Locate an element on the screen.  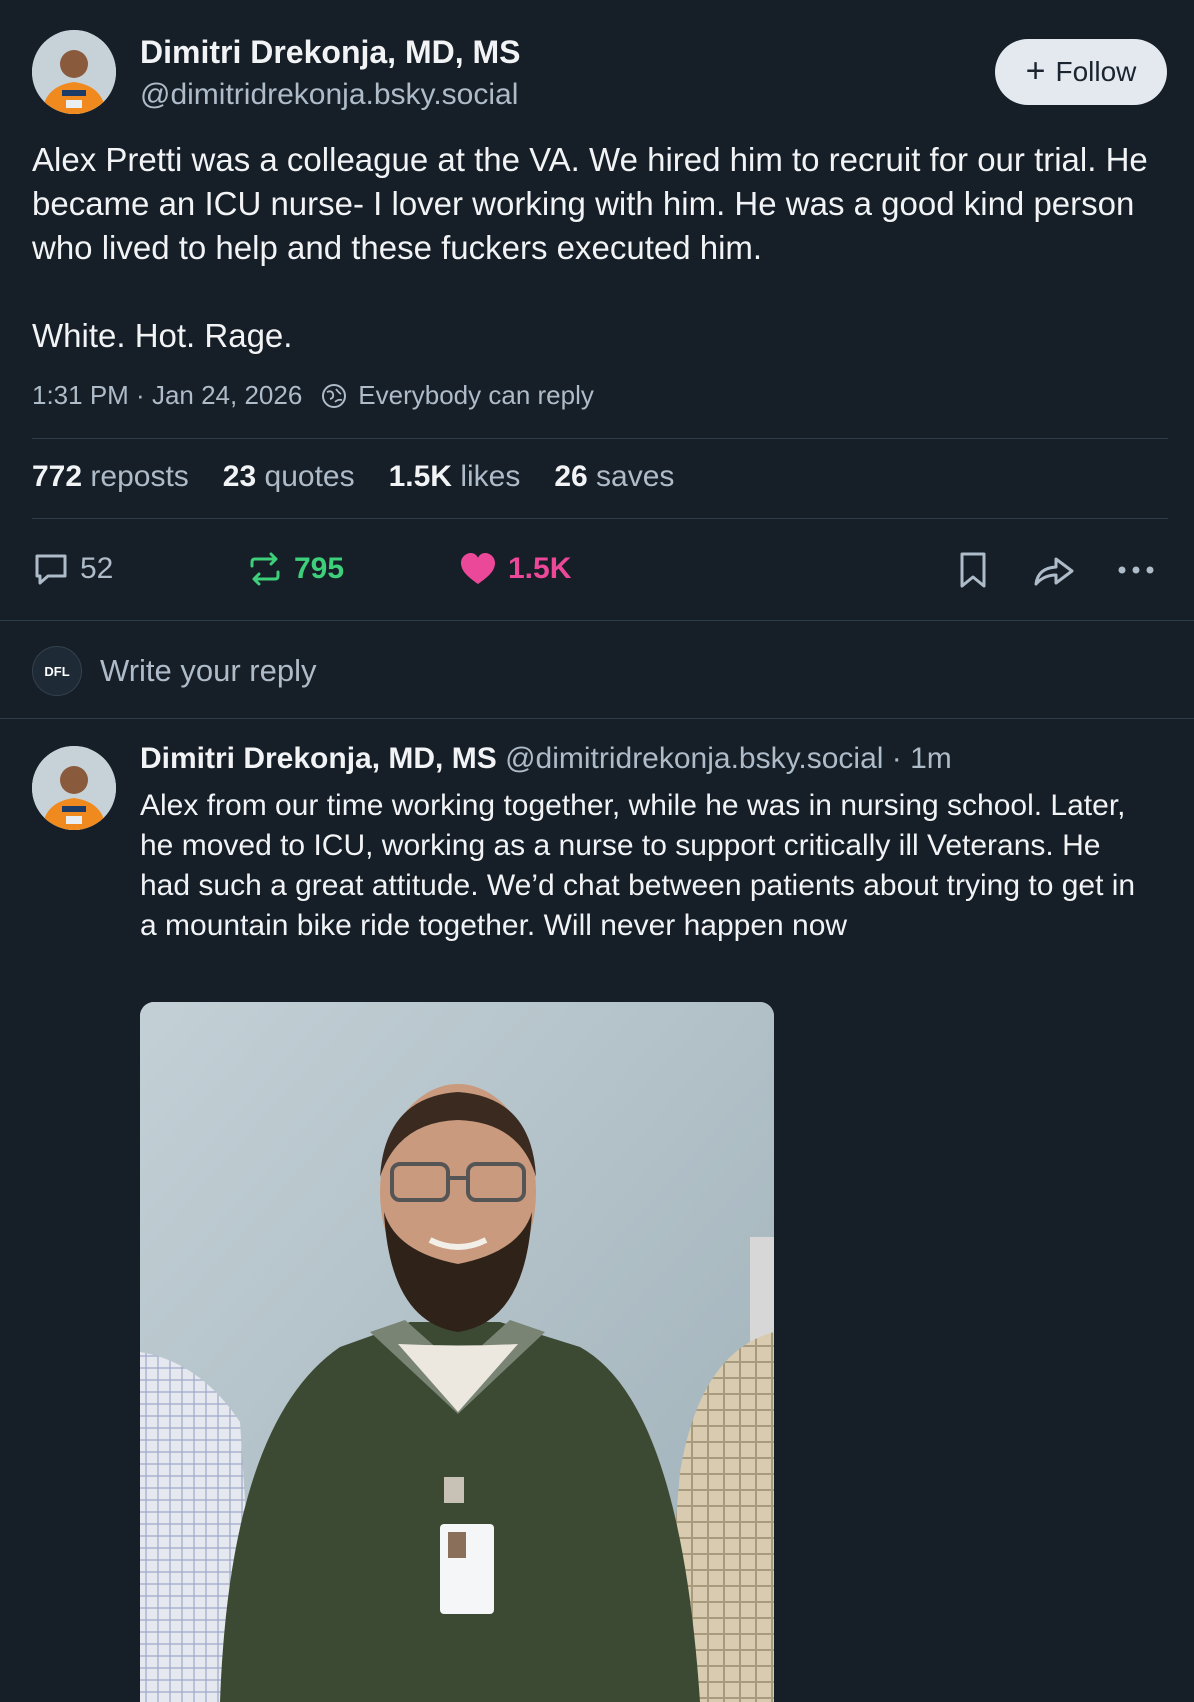
follow-button: + Follow is located at coordinates (1081, 72).